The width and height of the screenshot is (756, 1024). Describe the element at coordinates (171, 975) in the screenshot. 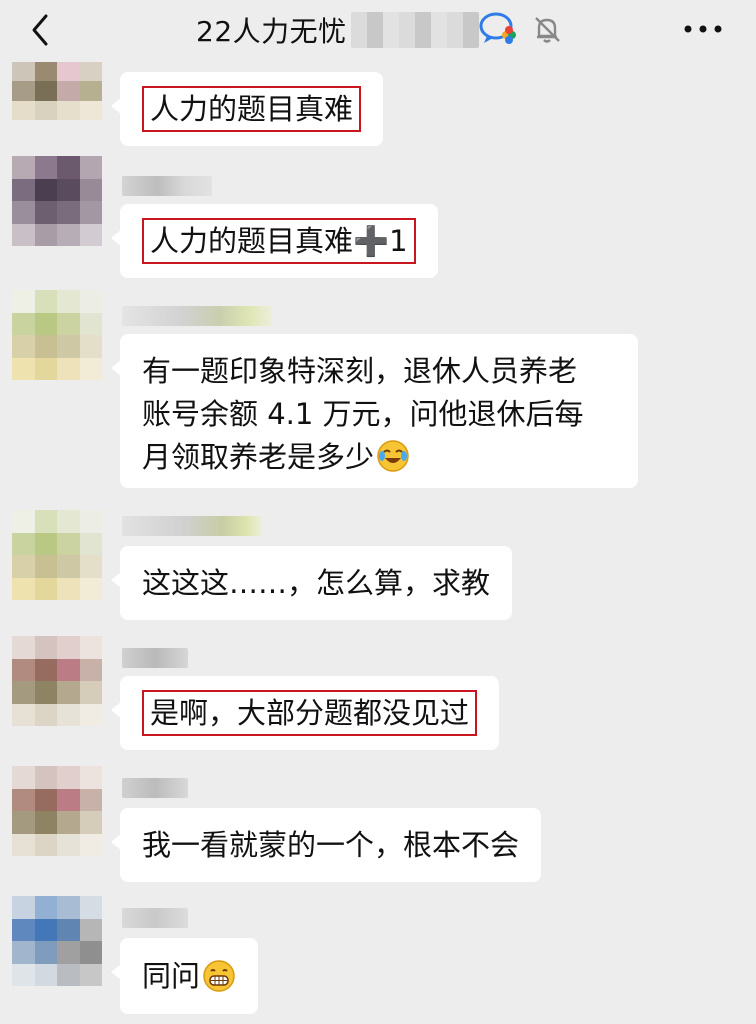

I see `message-text: 同问` at that location.